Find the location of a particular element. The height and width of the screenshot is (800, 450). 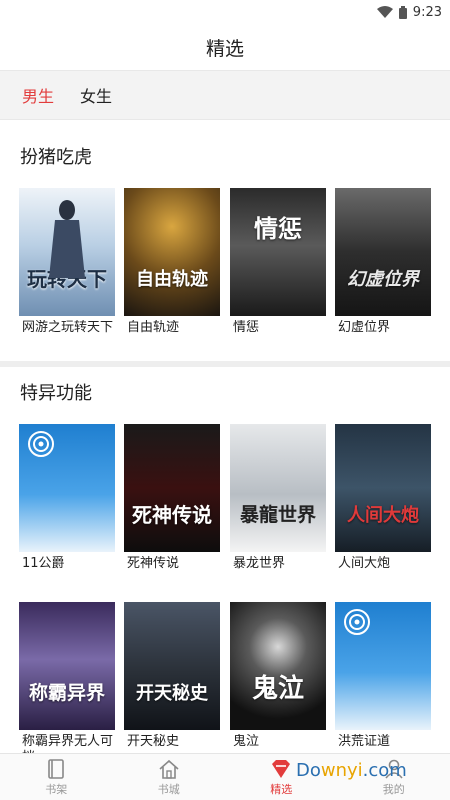

cover-title: 人间大炮 is located at coordinates (383, 516).